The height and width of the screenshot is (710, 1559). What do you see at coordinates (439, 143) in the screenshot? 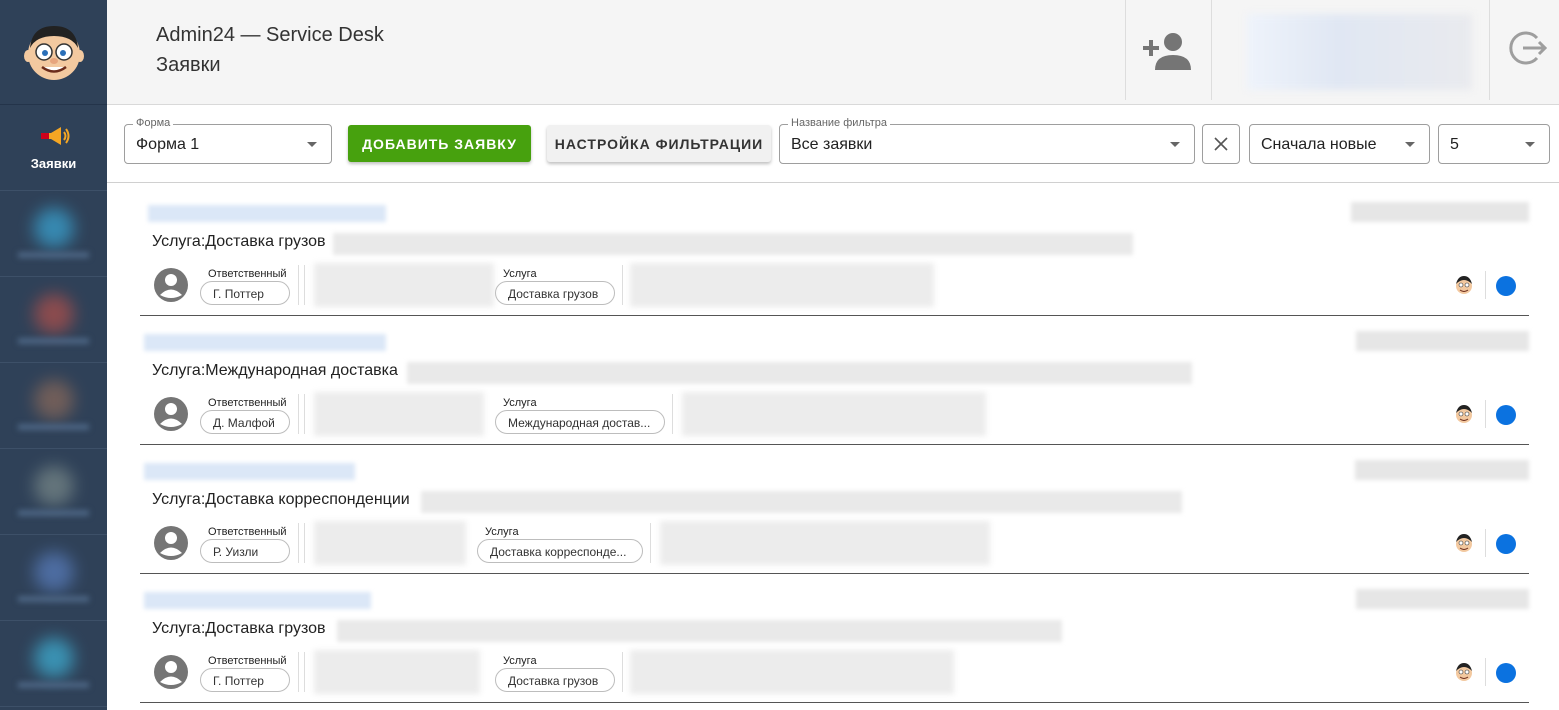
I see `add-request-button: ДОБАВИТЬ ЗАЯВКУ` at bounding box center [439, 143].